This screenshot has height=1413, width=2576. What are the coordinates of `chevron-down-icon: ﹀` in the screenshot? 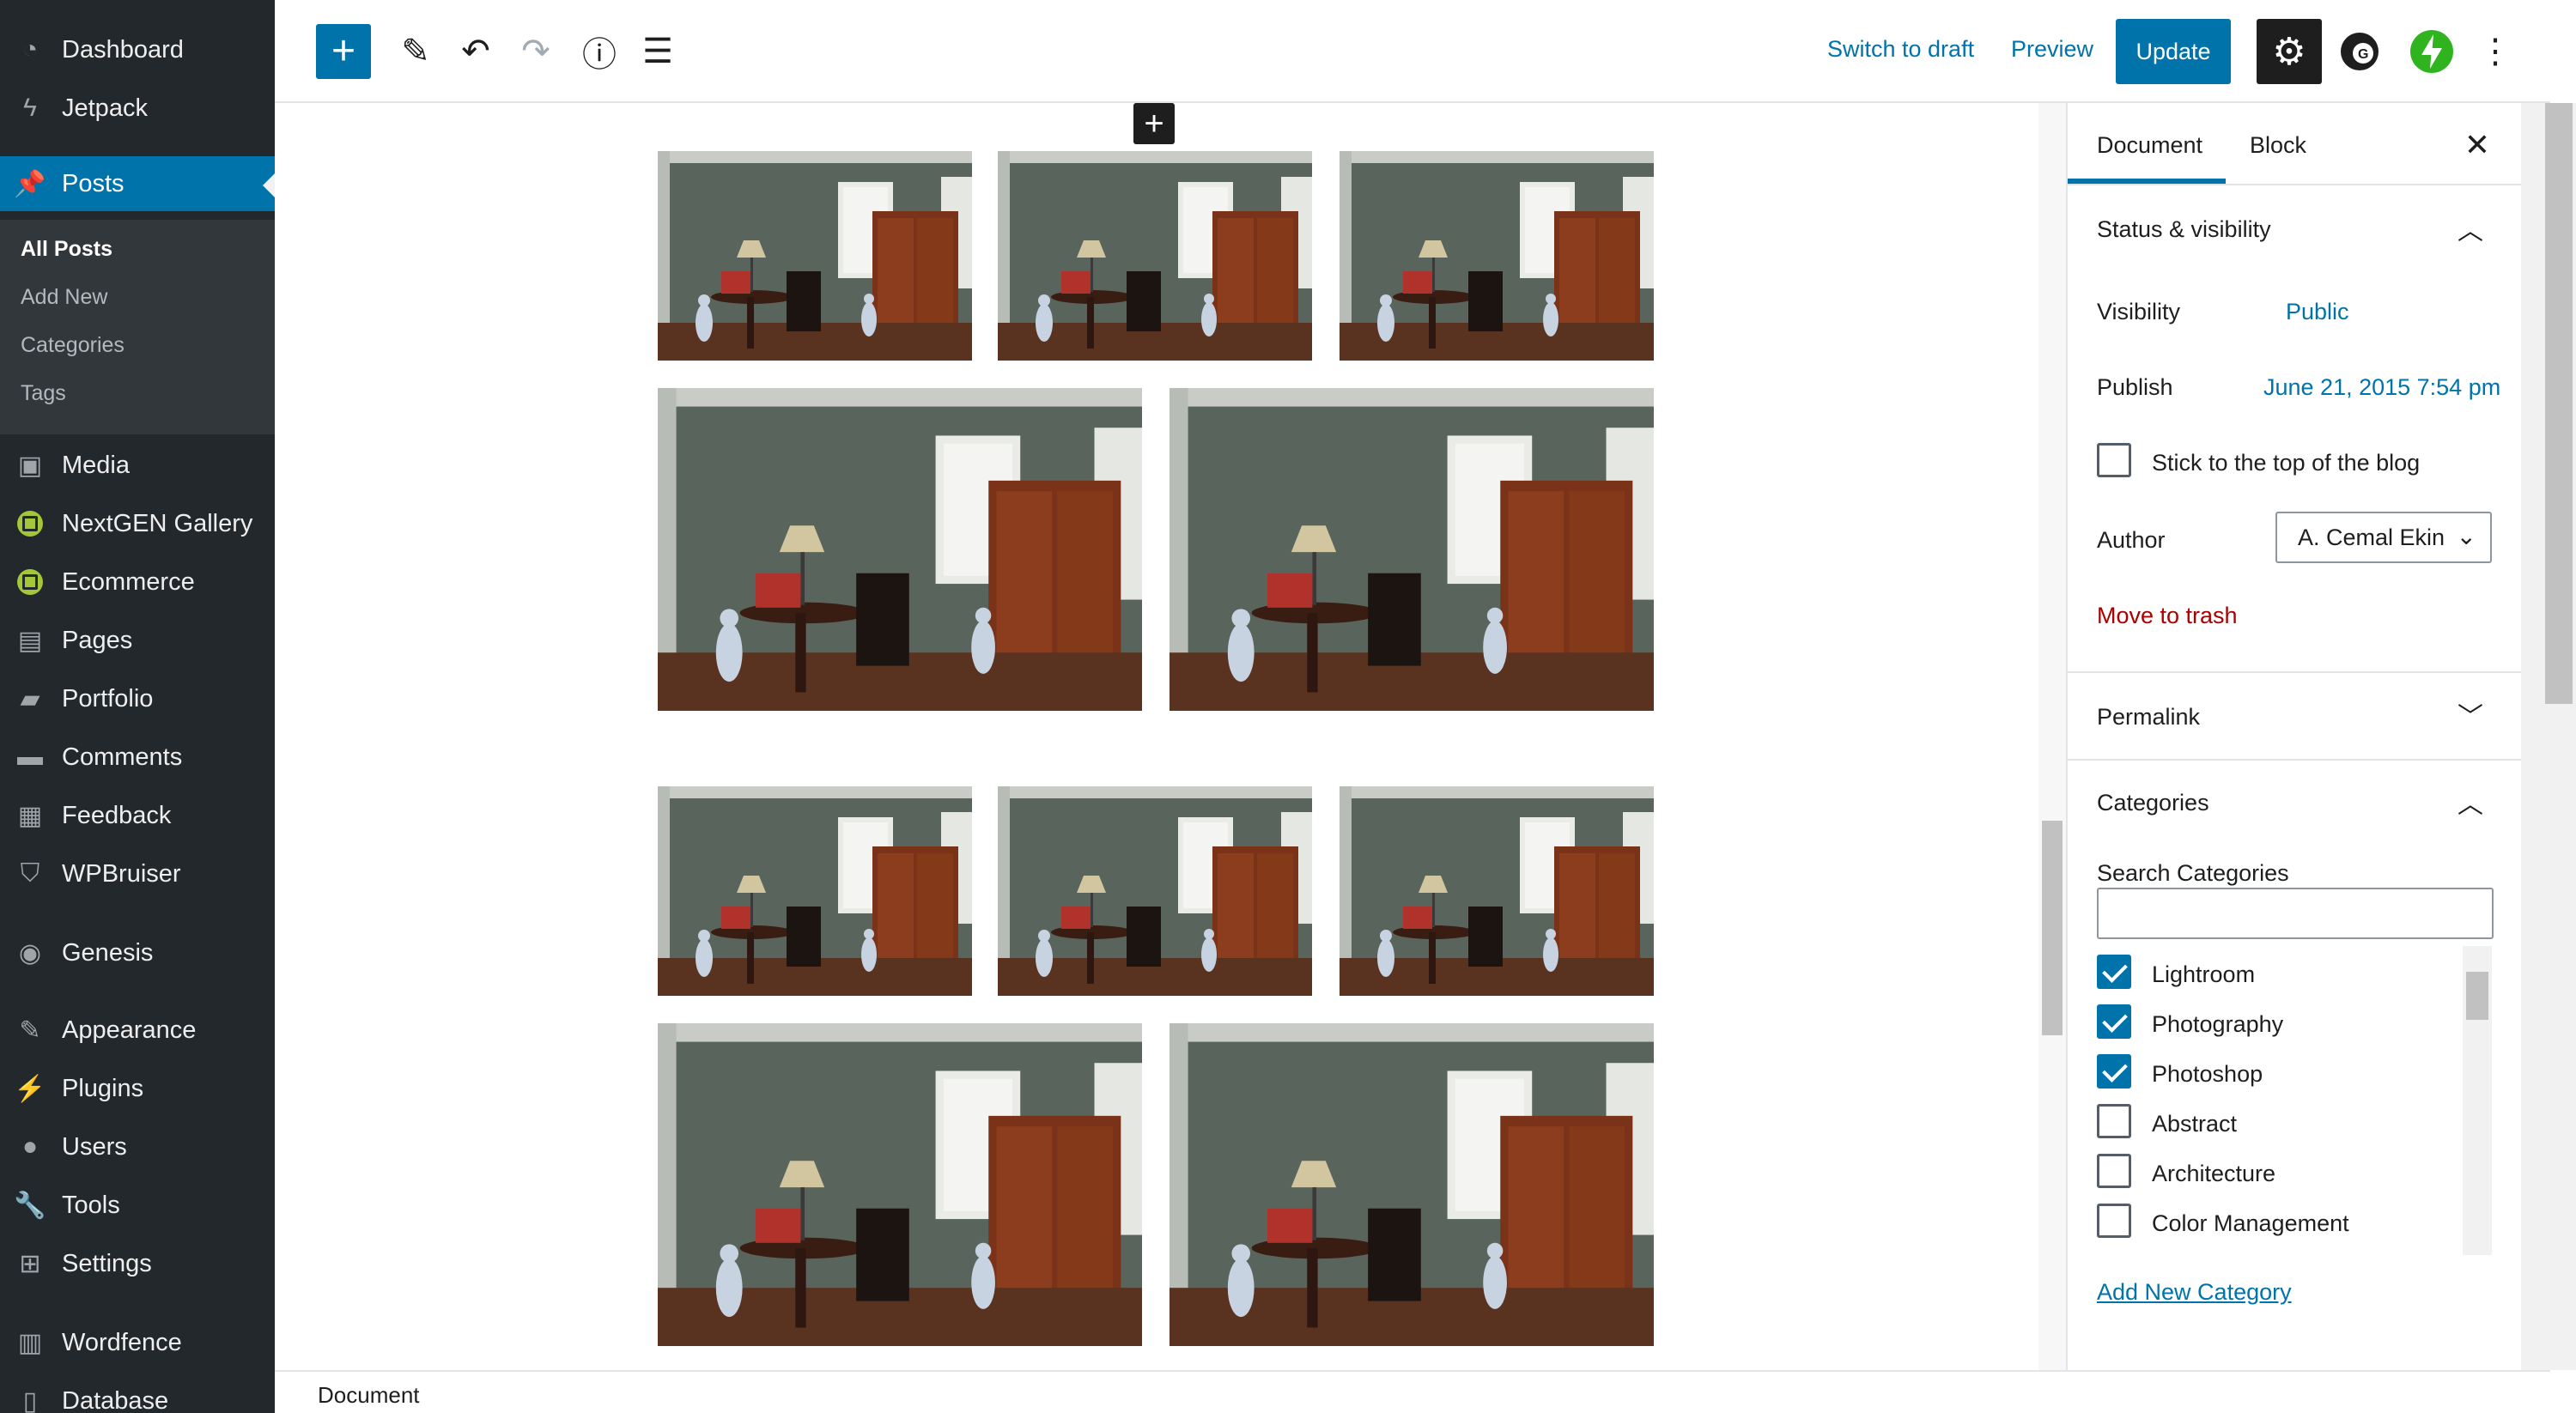 It's located at (2470, 714).